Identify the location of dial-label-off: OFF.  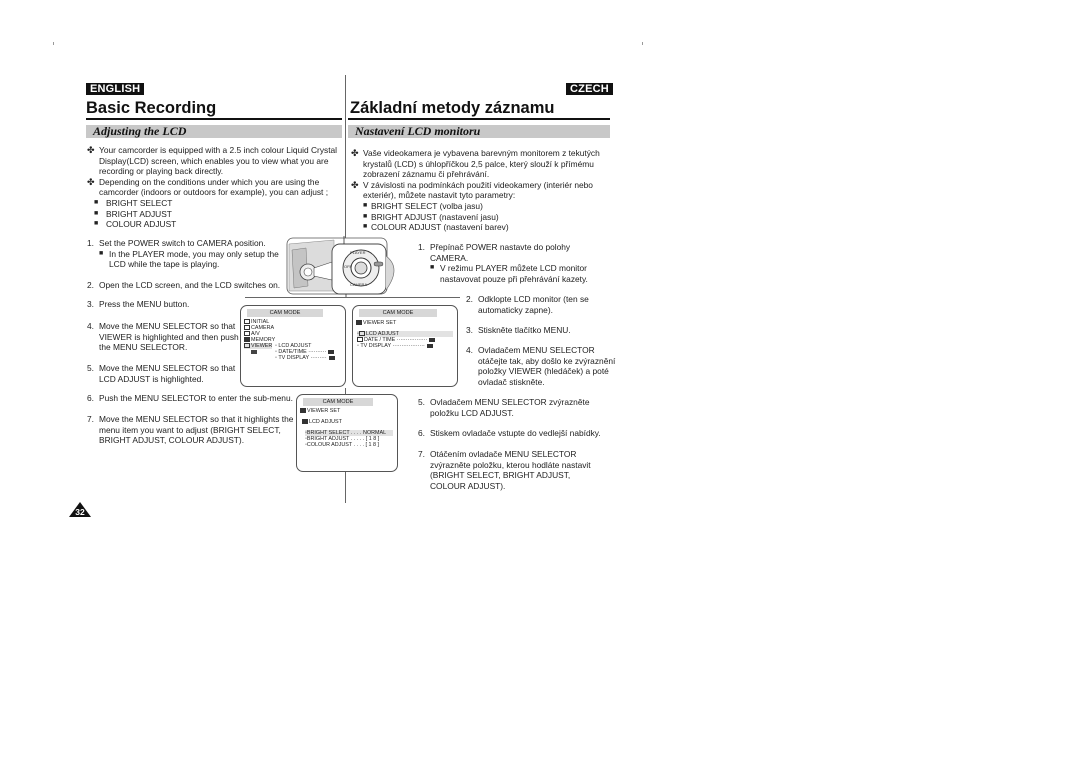
(348, 266).